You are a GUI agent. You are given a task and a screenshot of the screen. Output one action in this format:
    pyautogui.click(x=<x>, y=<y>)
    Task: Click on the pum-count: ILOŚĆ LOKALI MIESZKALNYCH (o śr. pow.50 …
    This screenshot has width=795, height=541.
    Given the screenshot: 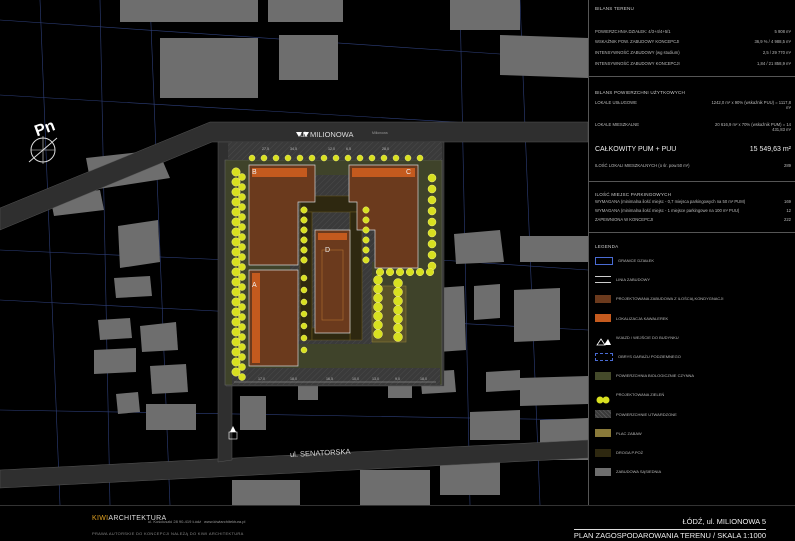 What is the action you would take?
    pyautogui.click(x=693, y=165)
    